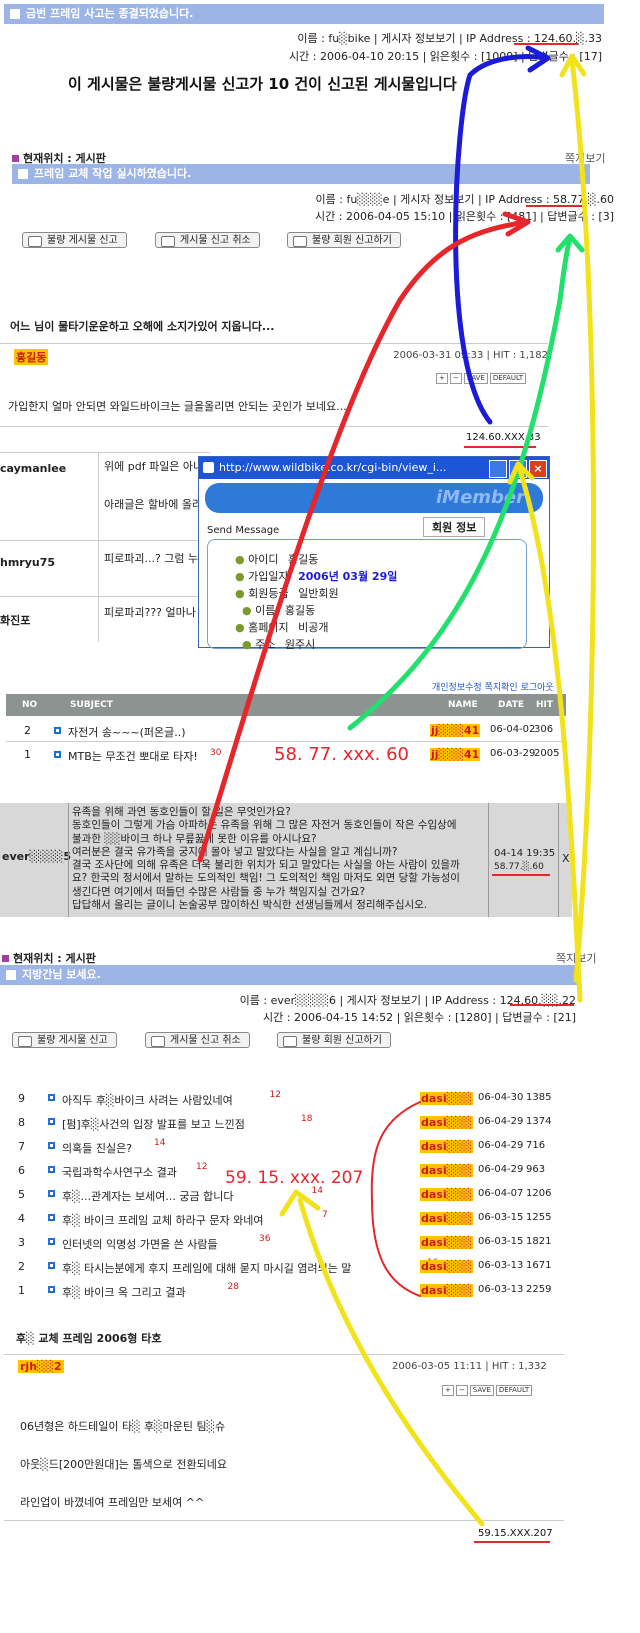 This screenshot has width=640, height=1633. What do you see at coordinates (391, 1362) in the screenshot?
I see `yellow-arrow-bottom` at bounding box center [391, 1362].